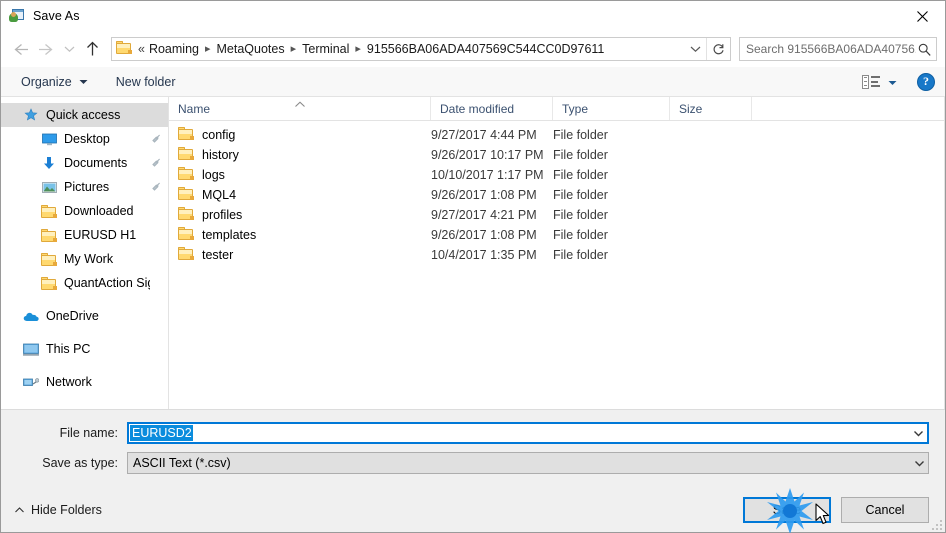 Image resolution: width=946 pixels, height=533 pixels. Describe the element at coordinates (107, 283) in the screenshot. I see `sidebar-item-label: QuantAction Signal` at that location.